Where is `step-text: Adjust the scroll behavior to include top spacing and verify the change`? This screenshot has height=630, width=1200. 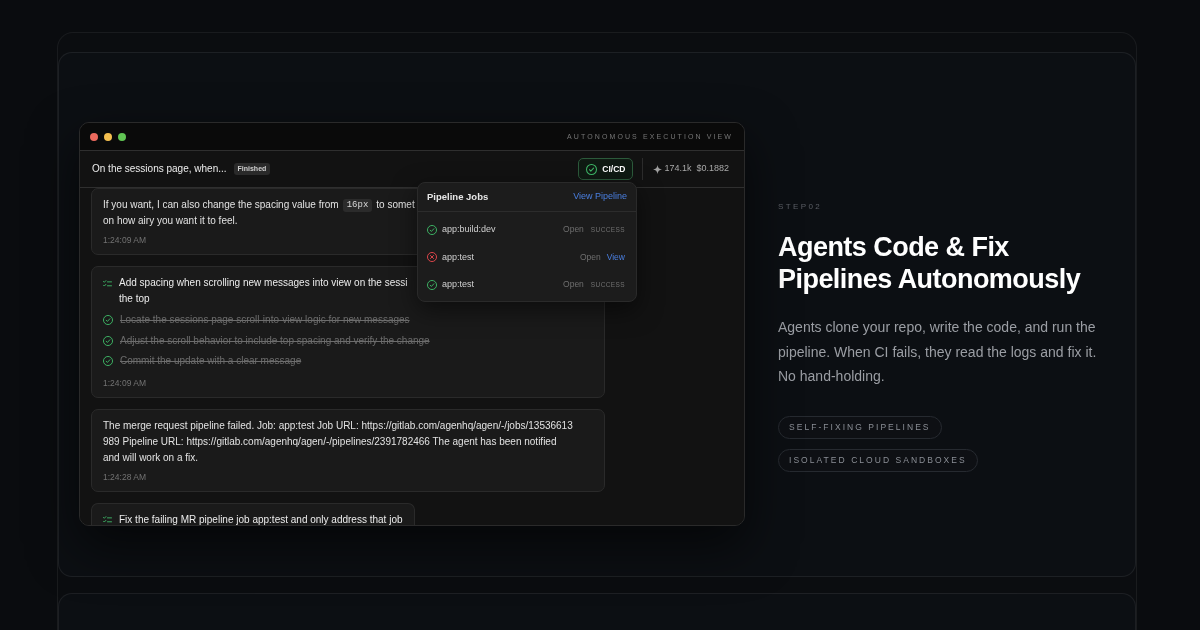
step-text: Adjust the scroll behavior to include top spacing and verify the change is located at coordinates (275, 340).